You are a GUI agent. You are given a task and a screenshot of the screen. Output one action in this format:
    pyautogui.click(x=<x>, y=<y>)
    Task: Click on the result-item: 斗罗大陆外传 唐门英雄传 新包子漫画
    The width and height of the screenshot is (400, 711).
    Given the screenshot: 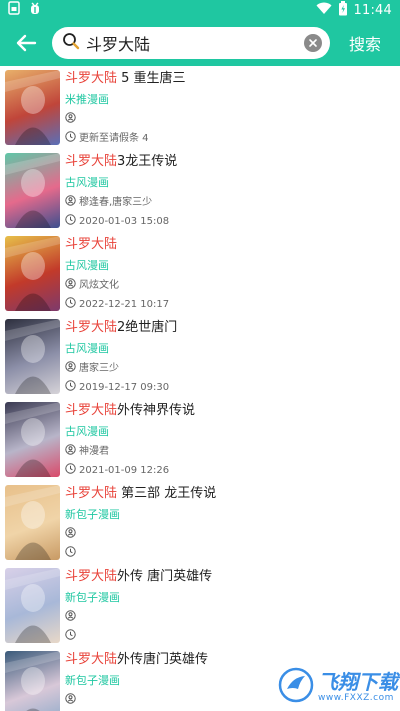 What is the action you would take?
    pyautogui.click(x=200, y=605)
    